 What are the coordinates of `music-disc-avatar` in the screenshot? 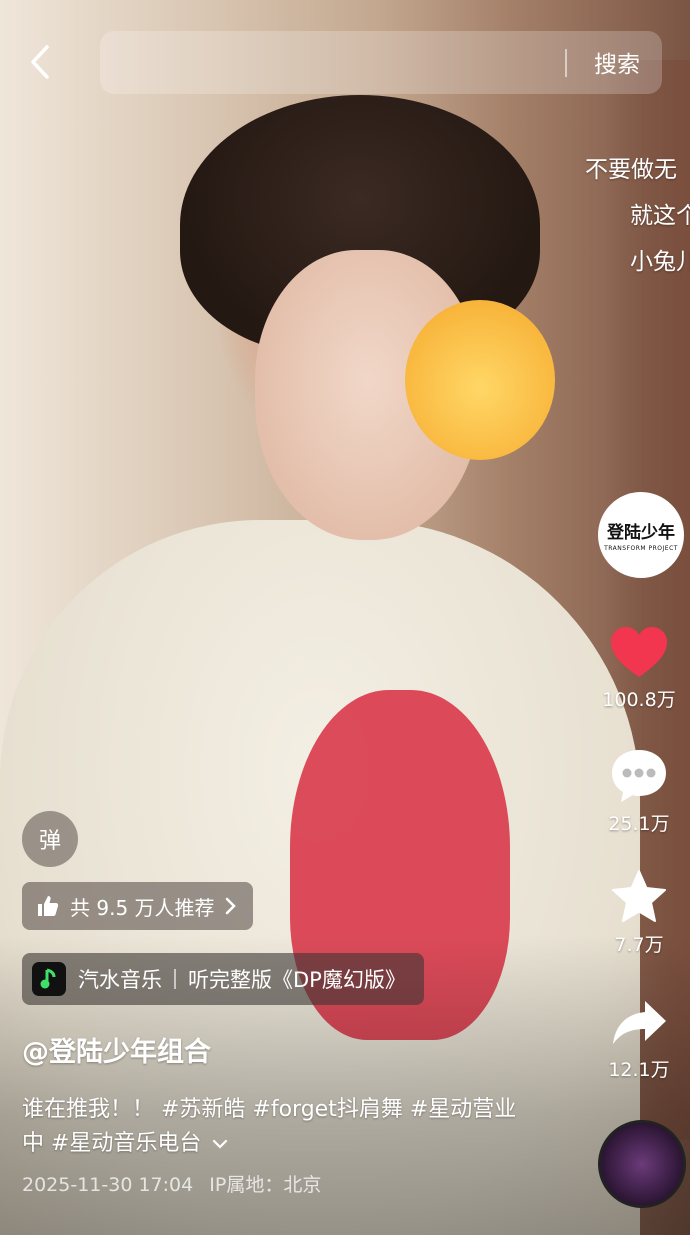 It's located at (642, 1164).